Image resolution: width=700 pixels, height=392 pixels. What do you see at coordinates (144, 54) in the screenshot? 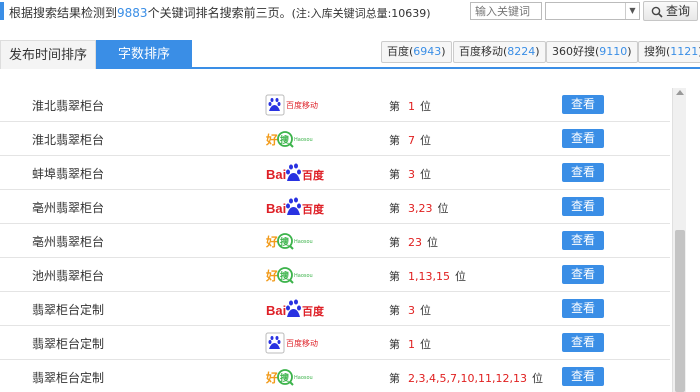
I see `tab-sort-by-words: 字数排序` at bounding box center [144, 54].